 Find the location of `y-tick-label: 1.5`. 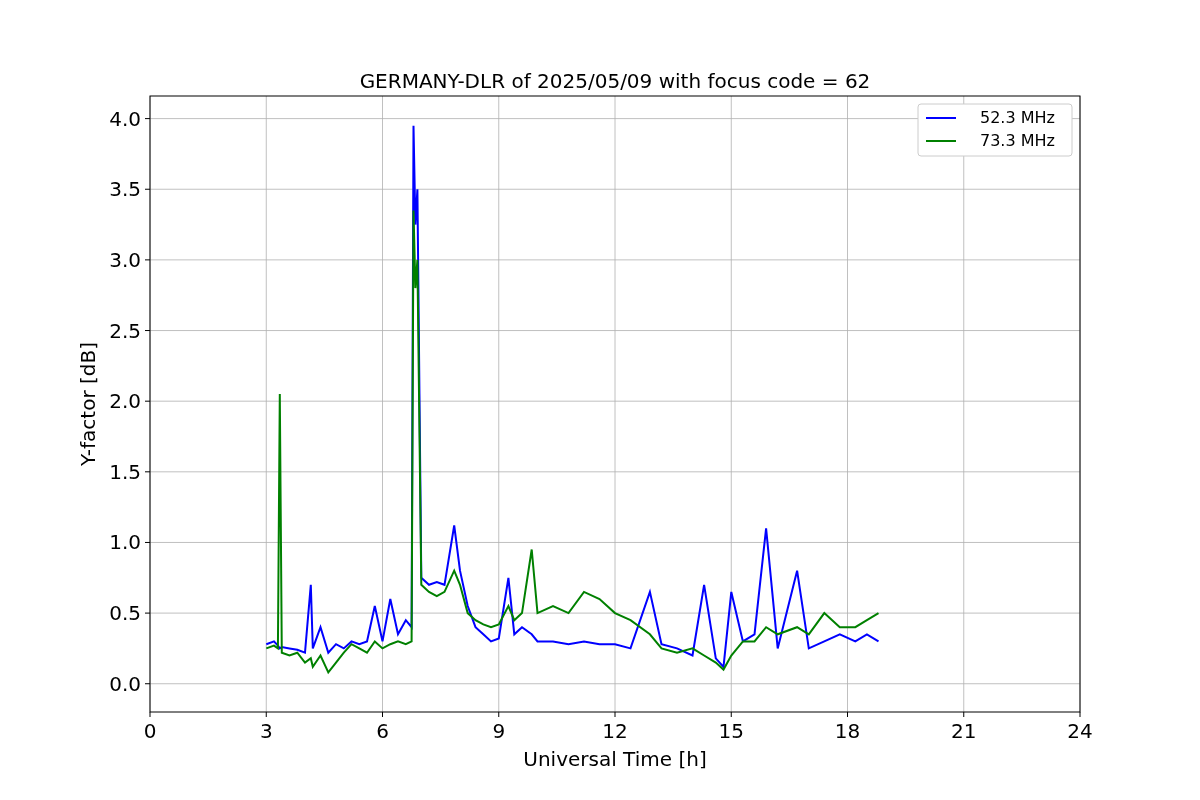

y-tick-label: 1.5 is located at coordinates (125, 471).